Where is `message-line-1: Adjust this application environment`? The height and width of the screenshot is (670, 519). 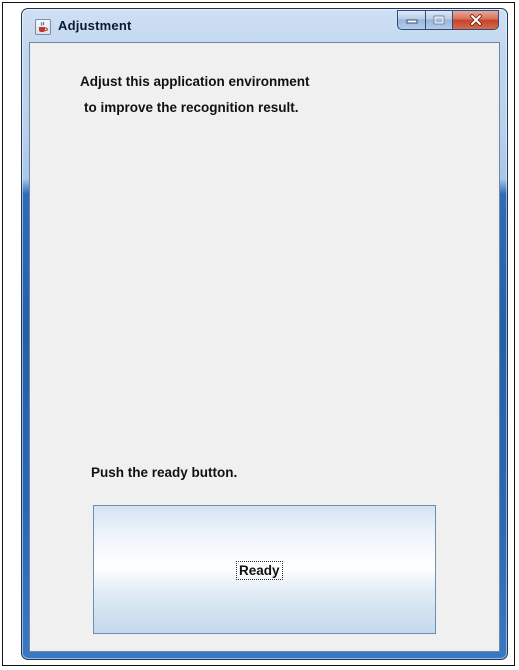 message-line-1: Adjust this application environment is located at coordinates (195, 81).